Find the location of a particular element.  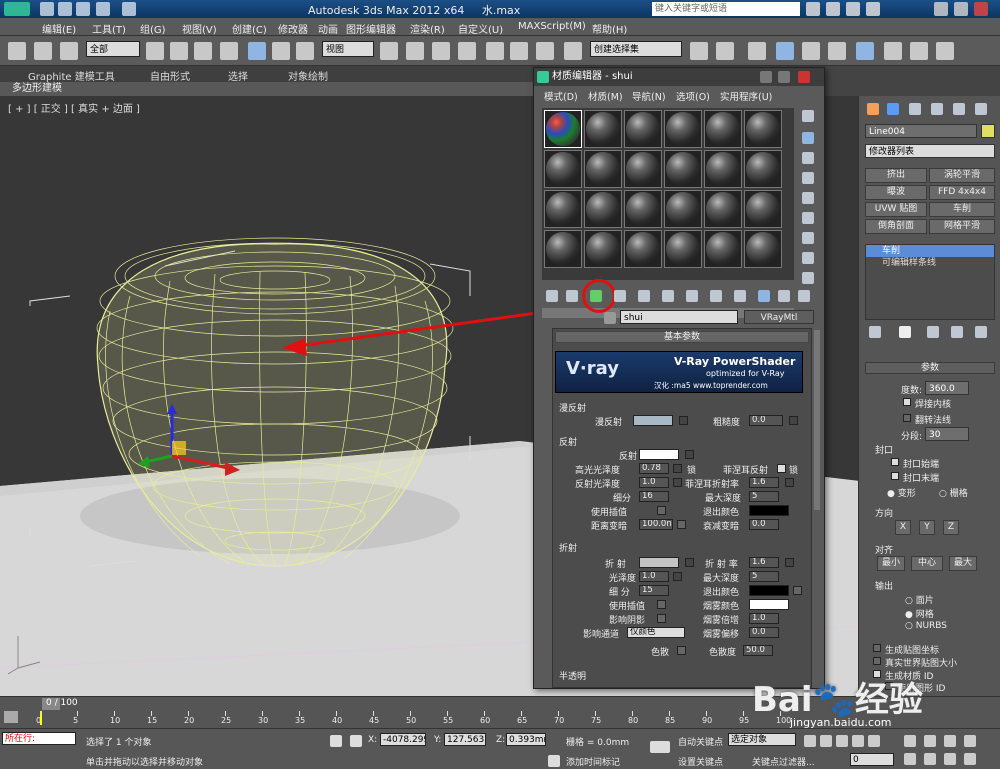

object-color-swatch is located at coordinates (988, 131).